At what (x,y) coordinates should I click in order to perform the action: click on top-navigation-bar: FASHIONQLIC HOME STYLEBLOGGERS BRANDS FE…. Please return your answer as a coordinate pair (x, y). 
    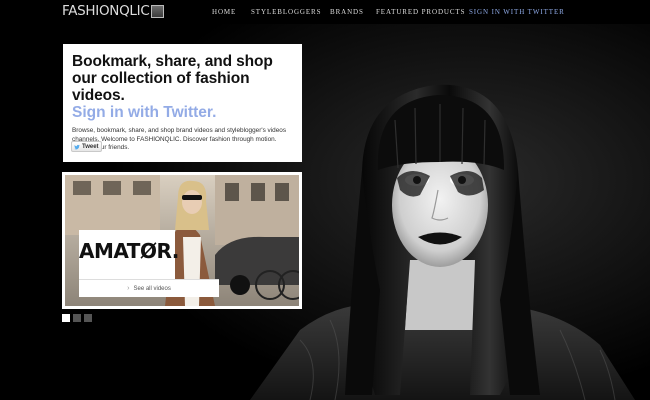
    Looking at the image, I should click on (325, 12).